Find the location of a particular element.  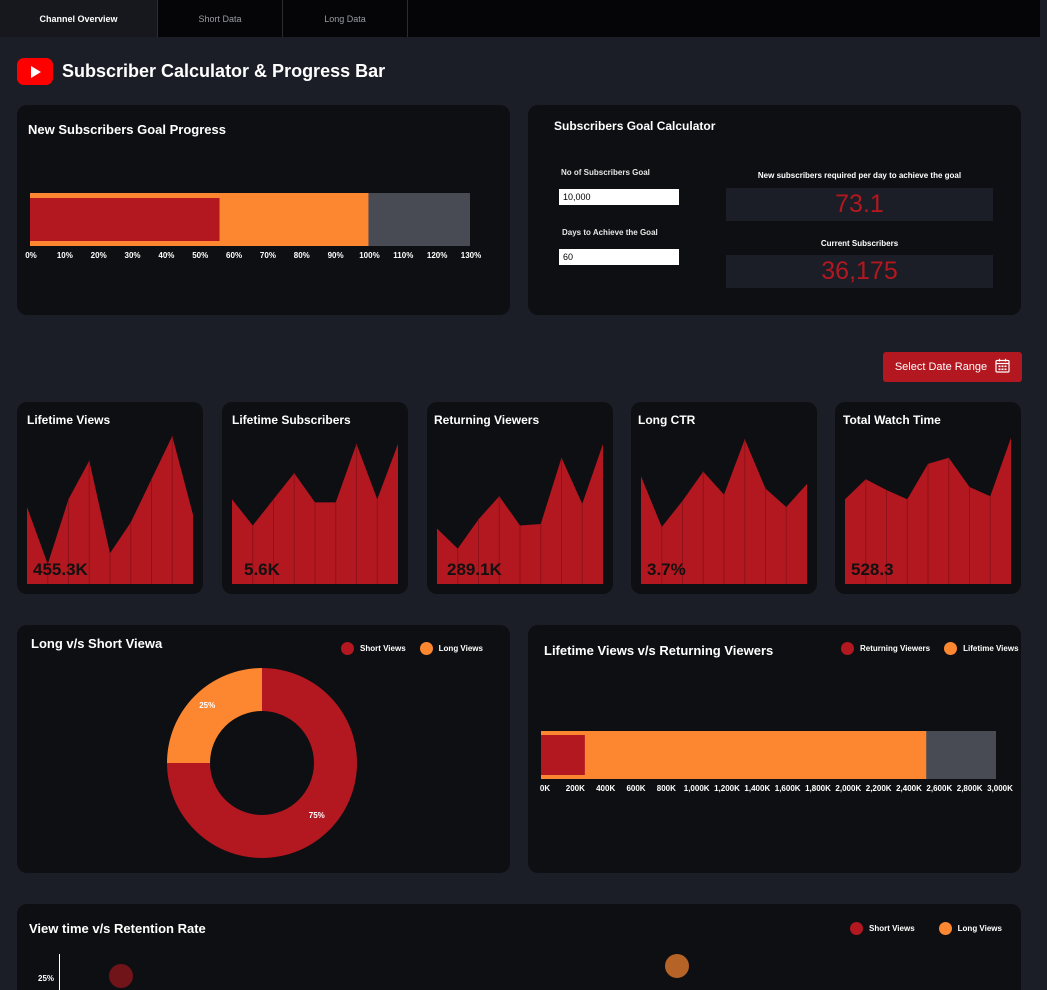

kpi-value: 3.7% is located at coordinates (666, 569).